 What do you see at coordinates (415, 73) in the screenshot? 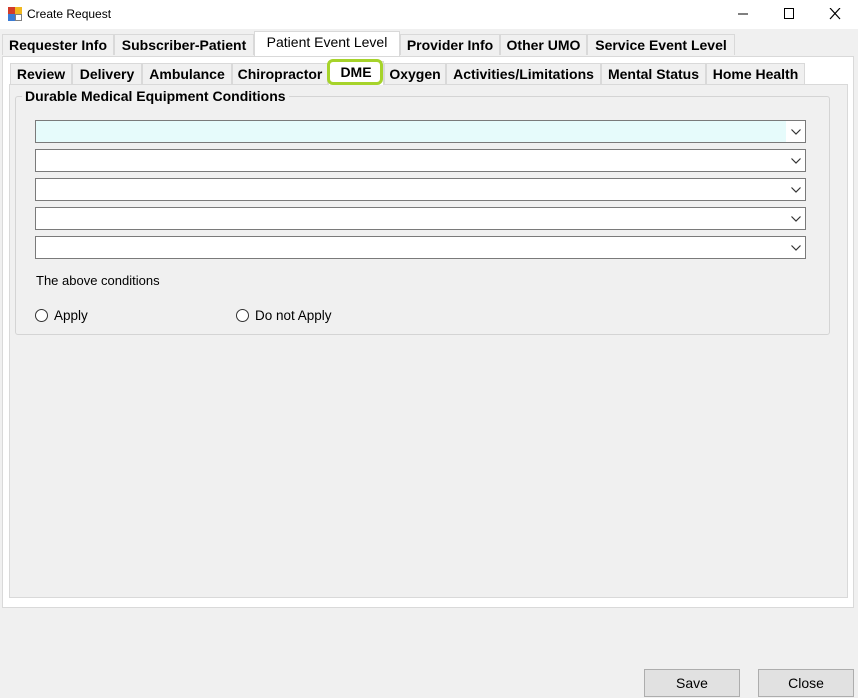
I see `tab-oxygen: Oxygen` at bounding box center [415, 73].